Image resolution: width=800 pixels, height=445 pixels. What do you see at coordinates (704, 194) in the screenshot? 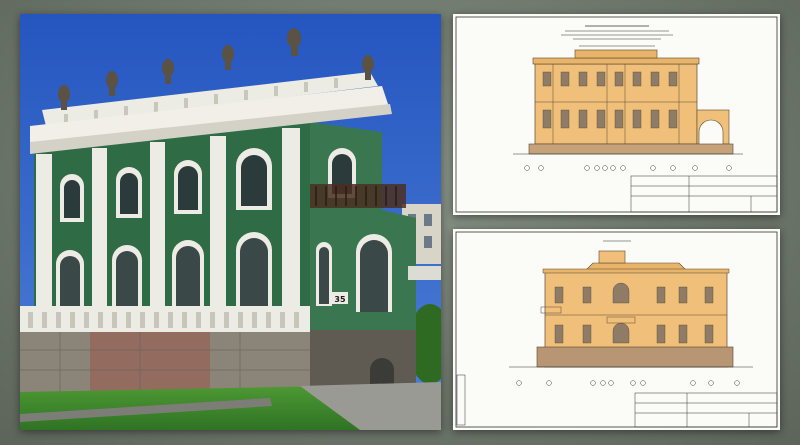
I see `title-block-top` at bounding box center [704, 194].